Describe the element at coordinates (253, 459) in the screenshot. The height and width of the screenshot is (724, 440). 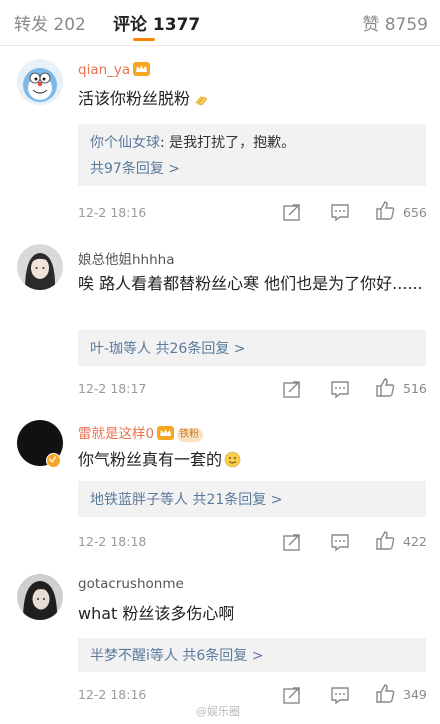
I see `comment-text: 你气粉丝真有一套的` at that location.